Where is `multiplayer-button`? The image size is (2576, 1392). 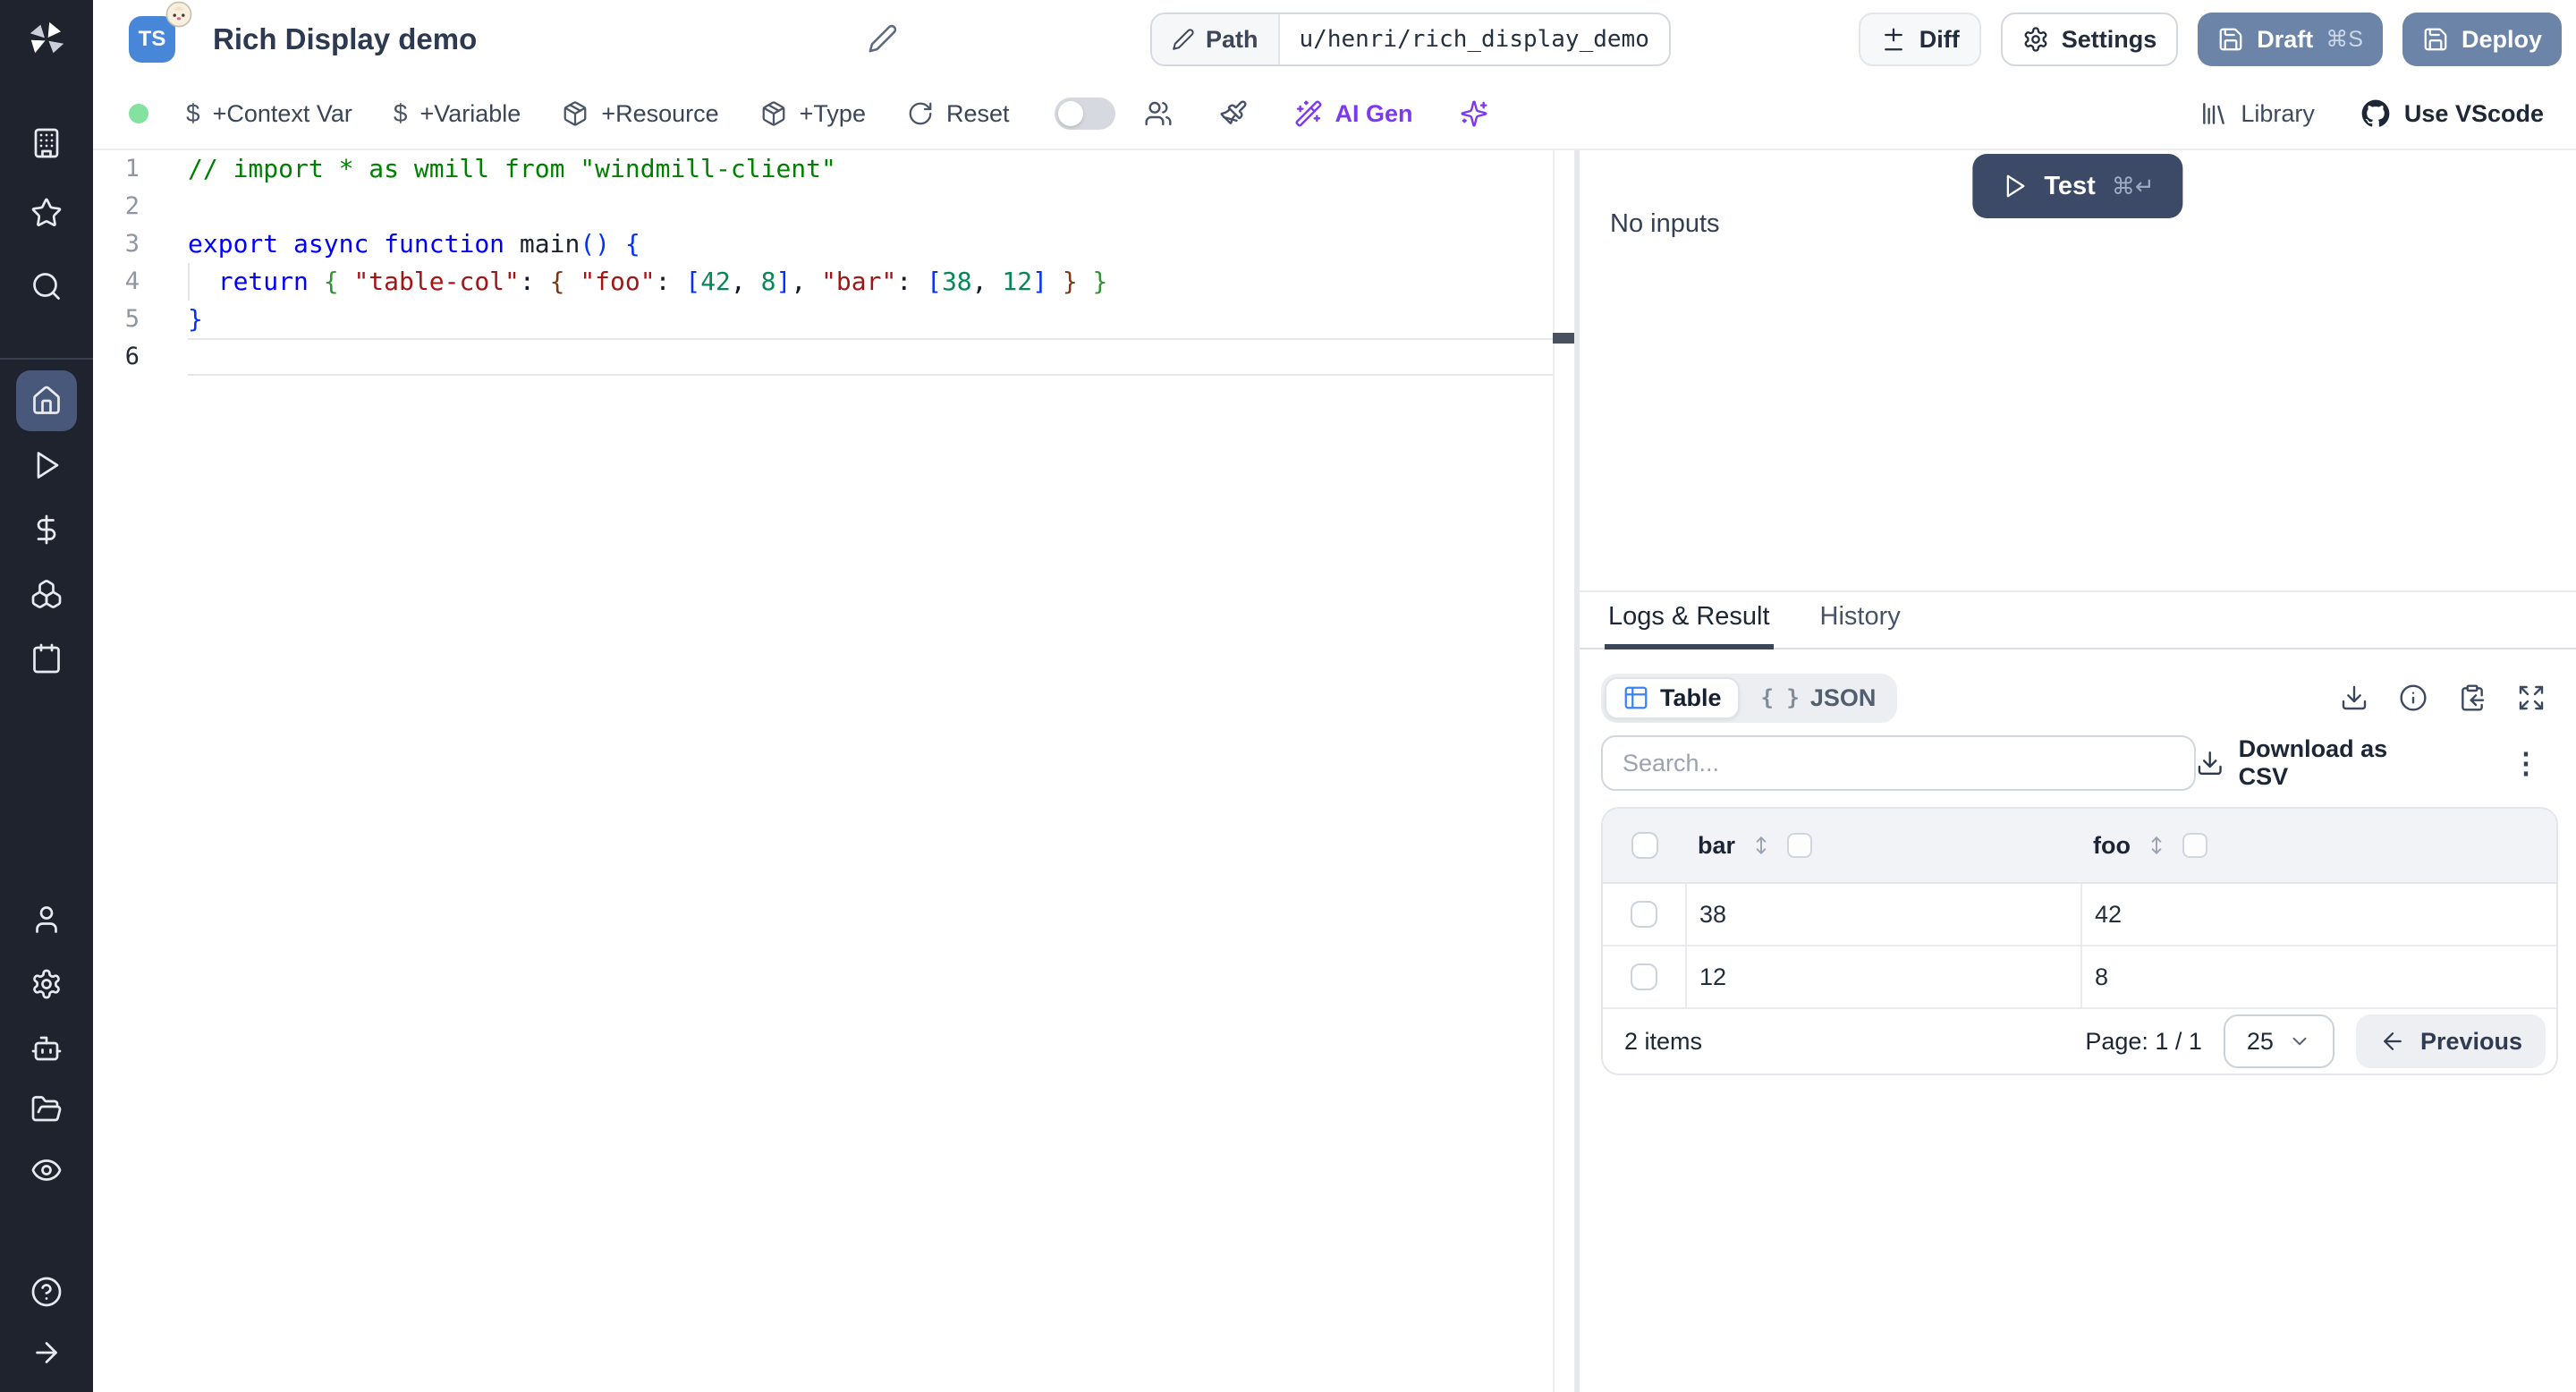 multiplayer-button is located at coordinates (1158, 113).